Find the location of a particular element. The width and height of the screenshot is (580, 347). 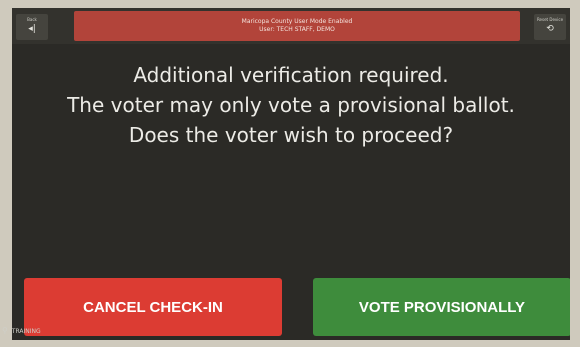

message-line-1: Additional verification required. is located at coordinates (291, 75).